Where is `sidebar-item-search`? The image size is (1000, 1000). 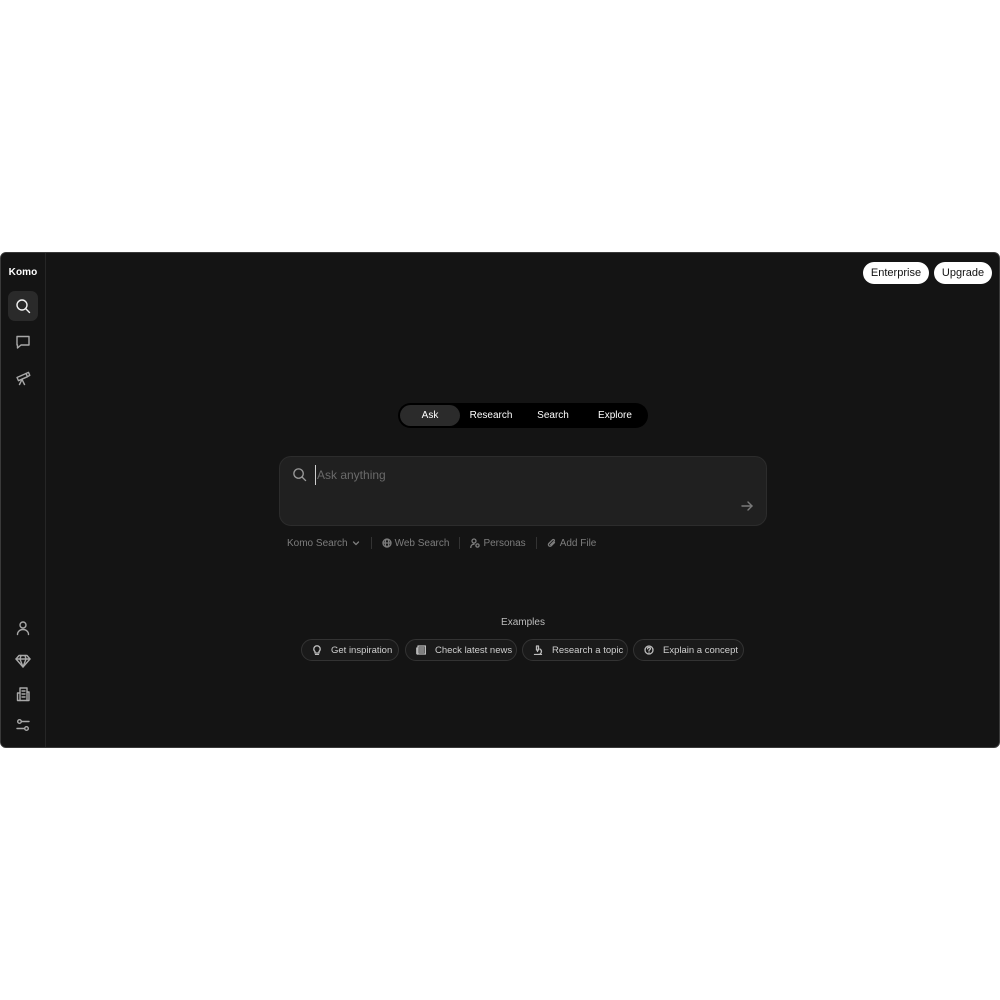
sidebar-item-search is located at coordinates (23, 306).